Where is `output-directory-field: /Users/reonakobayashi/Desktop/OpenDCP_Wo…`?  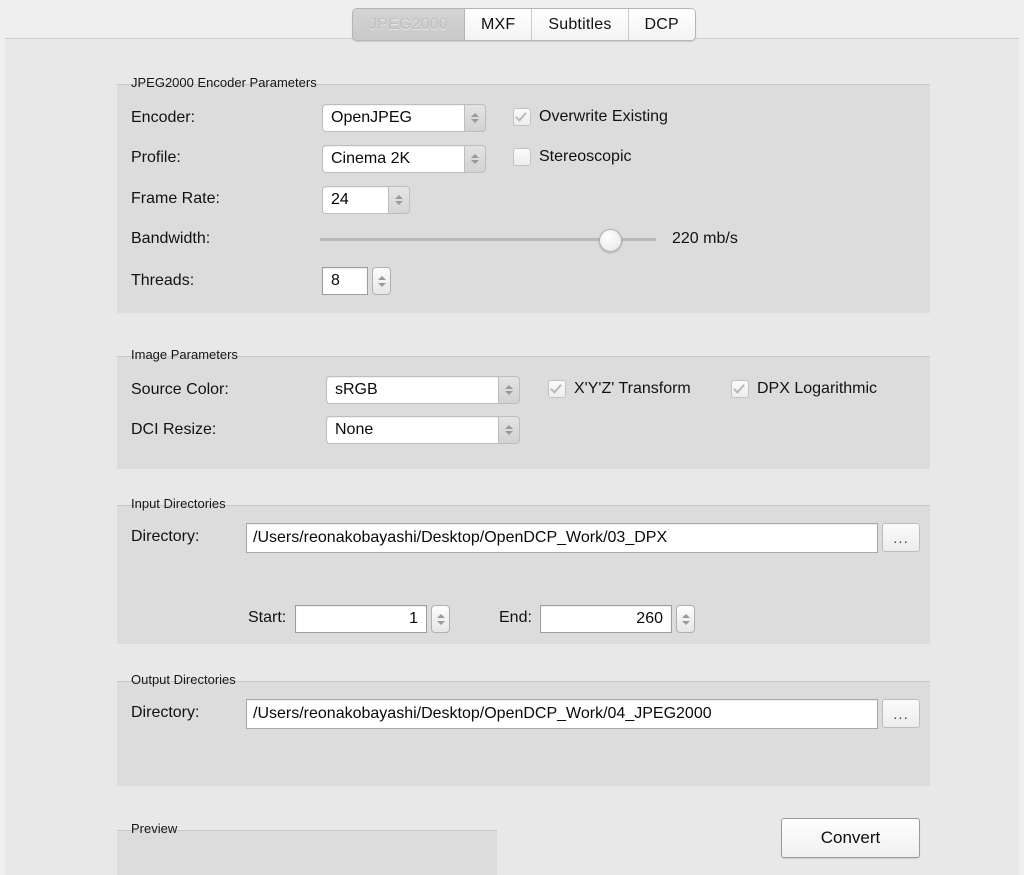
output-directory-field: /Users/reonakobayashi/Desktop/OpenDCP_Wo… is located at coordinates (562, 714).